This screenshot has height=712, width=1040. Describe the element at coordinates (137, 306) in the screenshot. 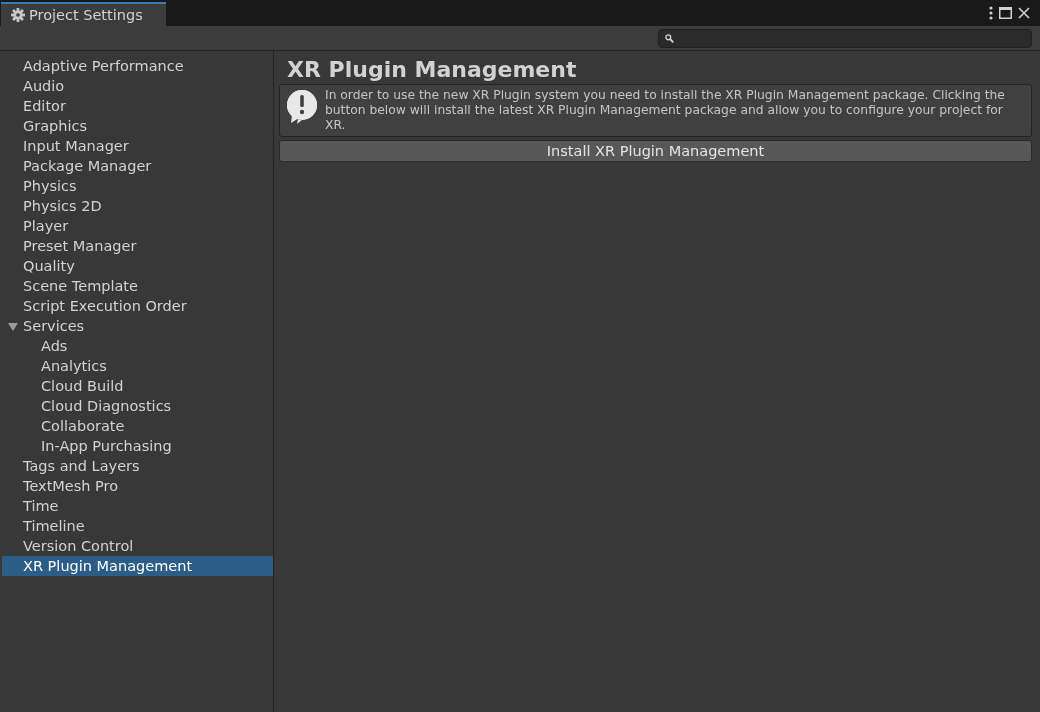

I see `sidebar-item: Script Execution Order` at that location.